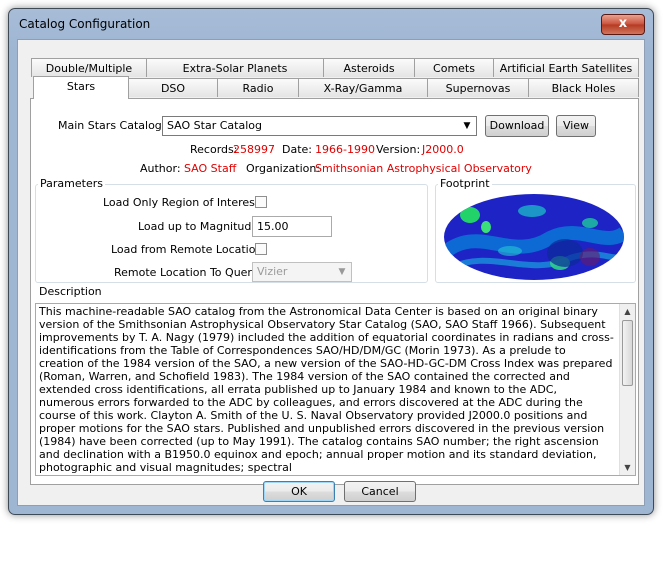 This screenshot has height=576, width=667. I want to click on organization-label: Organization:, so click(283, 168).